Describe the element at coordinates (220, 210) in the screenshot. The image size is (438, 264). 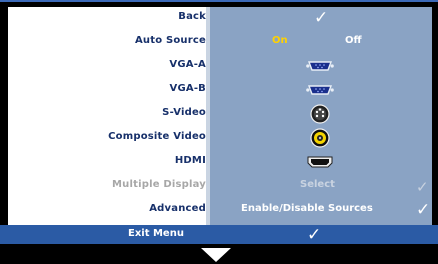
I see `menu-row-advanced: Advanced Enable/Disable Sources ✓` at that location.